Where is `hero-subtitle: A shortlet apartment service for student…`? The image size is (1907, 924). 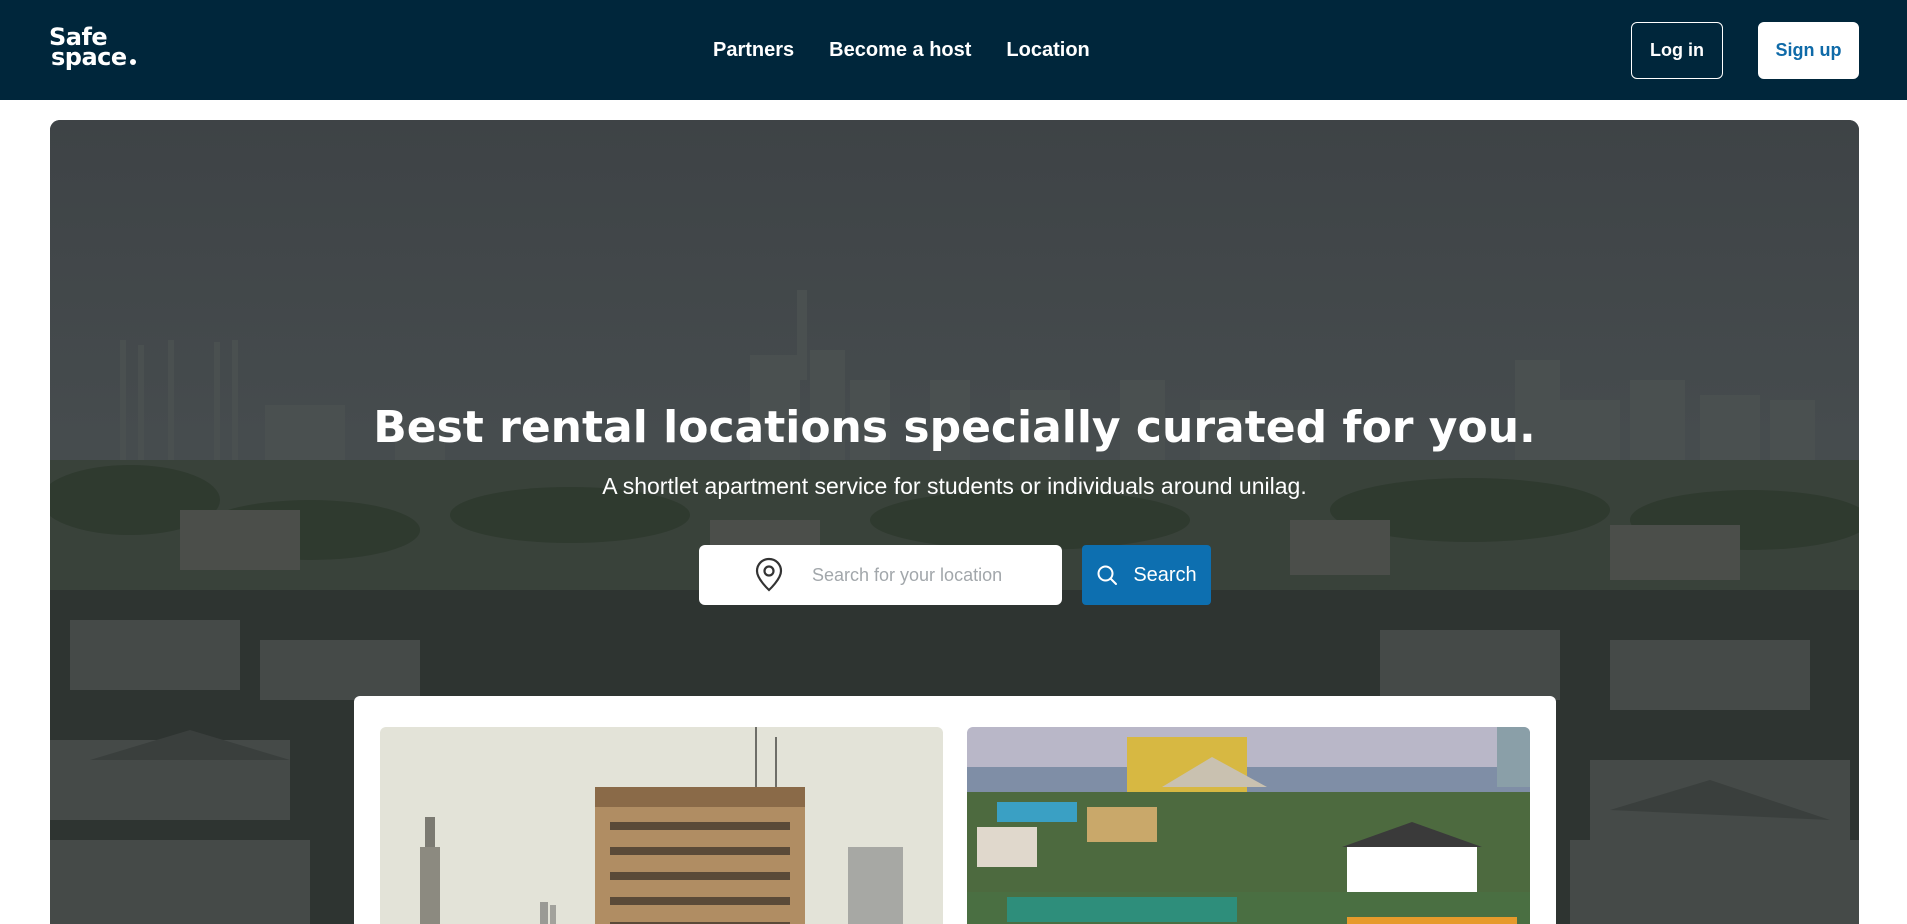 hero-subtitle: A shortlet apartment service for student… is located at coordinates (954, 486).